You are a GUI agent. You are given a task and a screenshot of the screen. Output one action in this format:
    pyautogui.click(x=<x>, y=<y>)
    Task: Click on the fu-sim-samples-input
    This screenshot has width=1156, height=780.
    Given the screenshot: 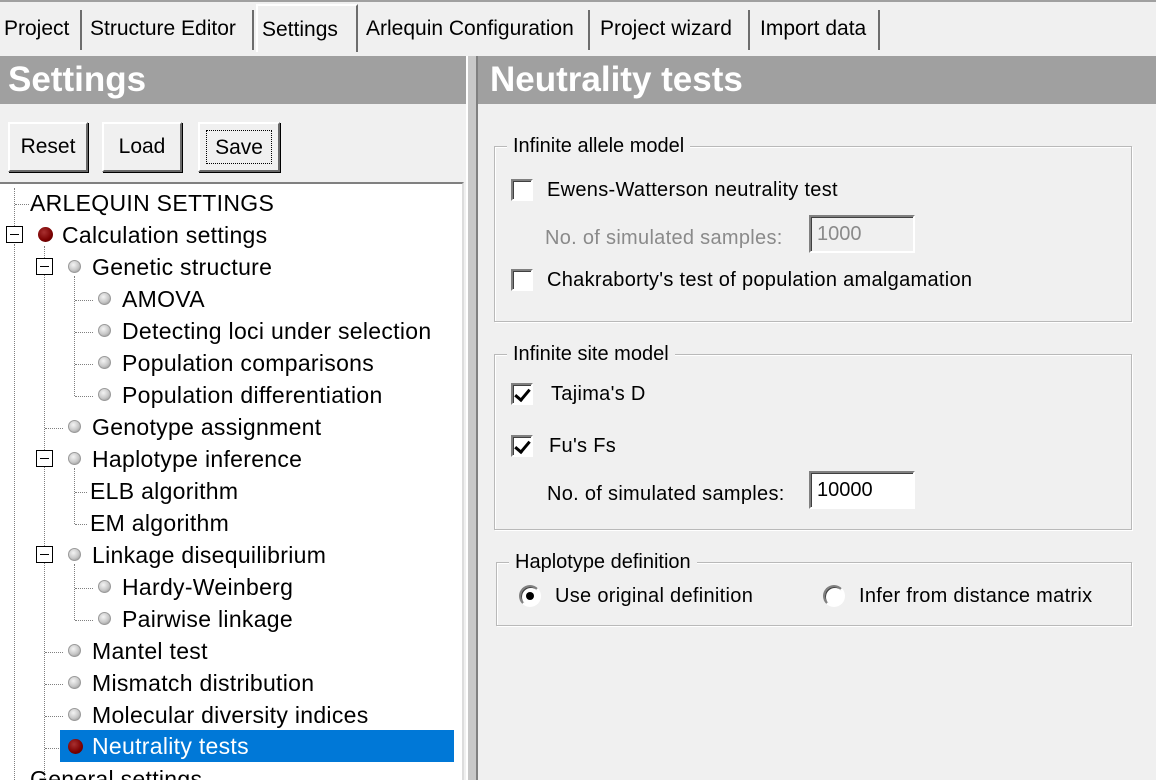 What is the action you would take?
    pyautogui.click(x=862, y=490)
    